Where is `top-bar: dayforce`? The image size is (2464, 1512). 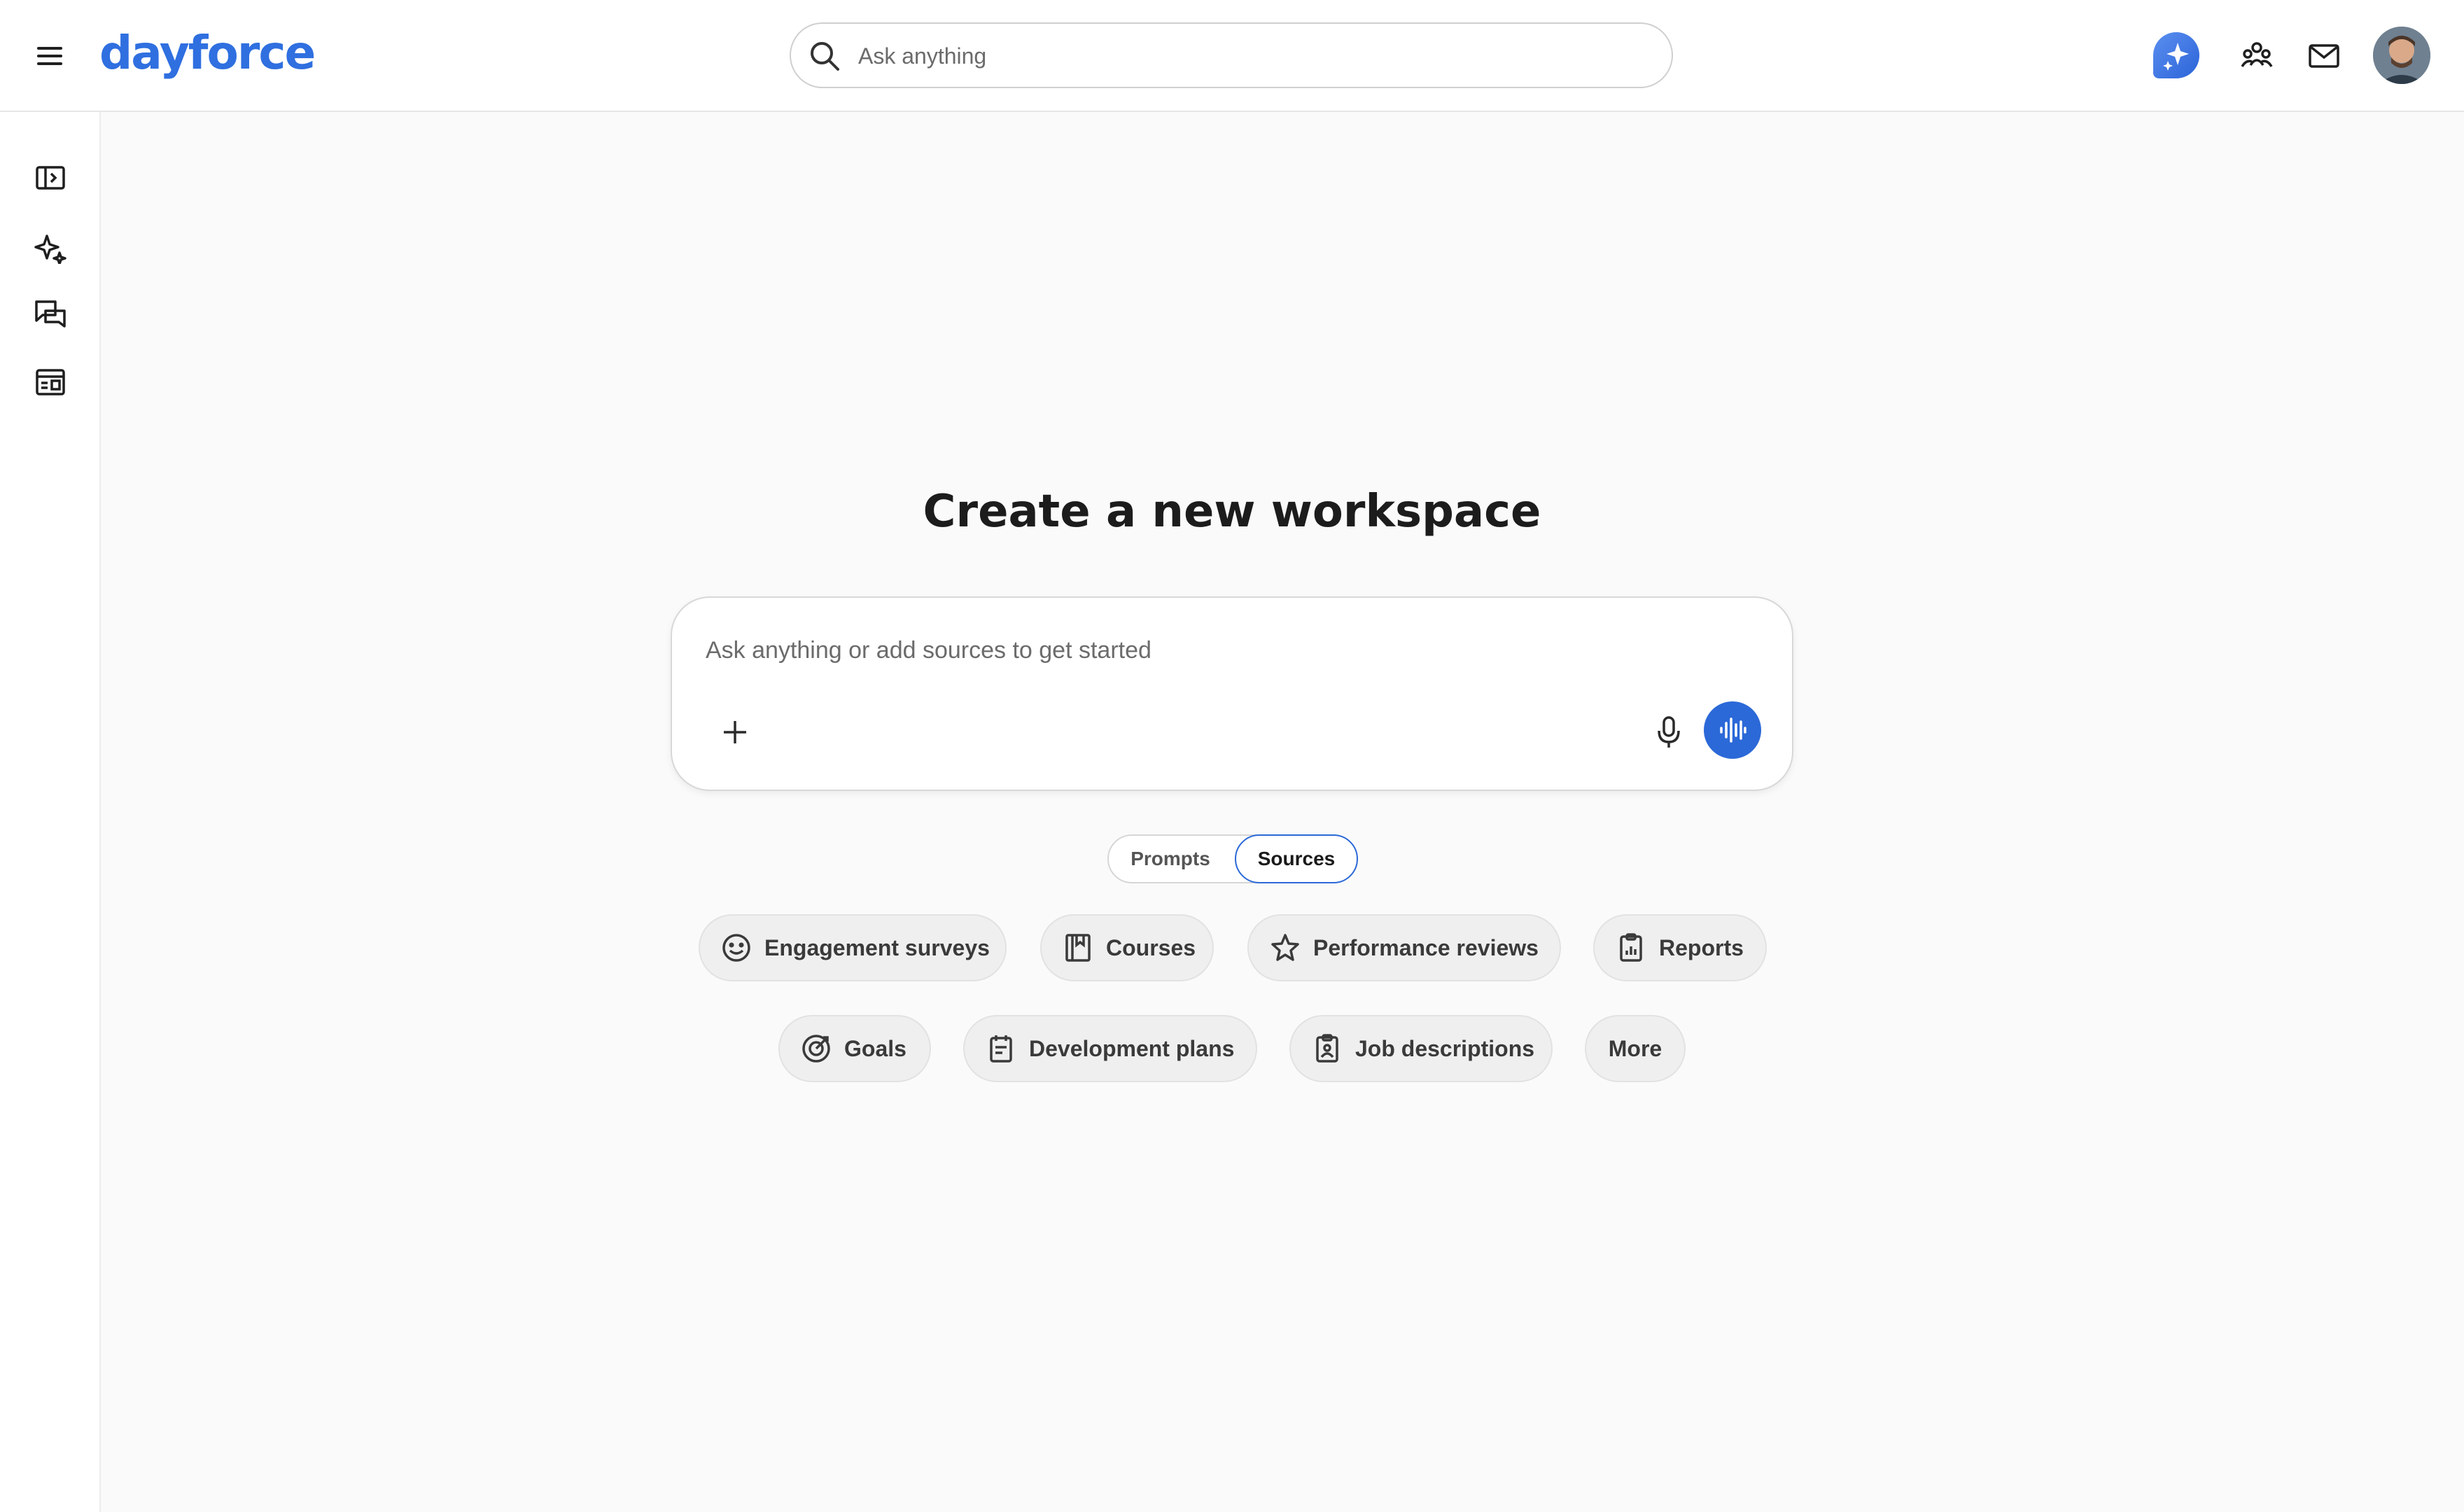 top-bar: dayforce is located at coordinates (1232, 56).